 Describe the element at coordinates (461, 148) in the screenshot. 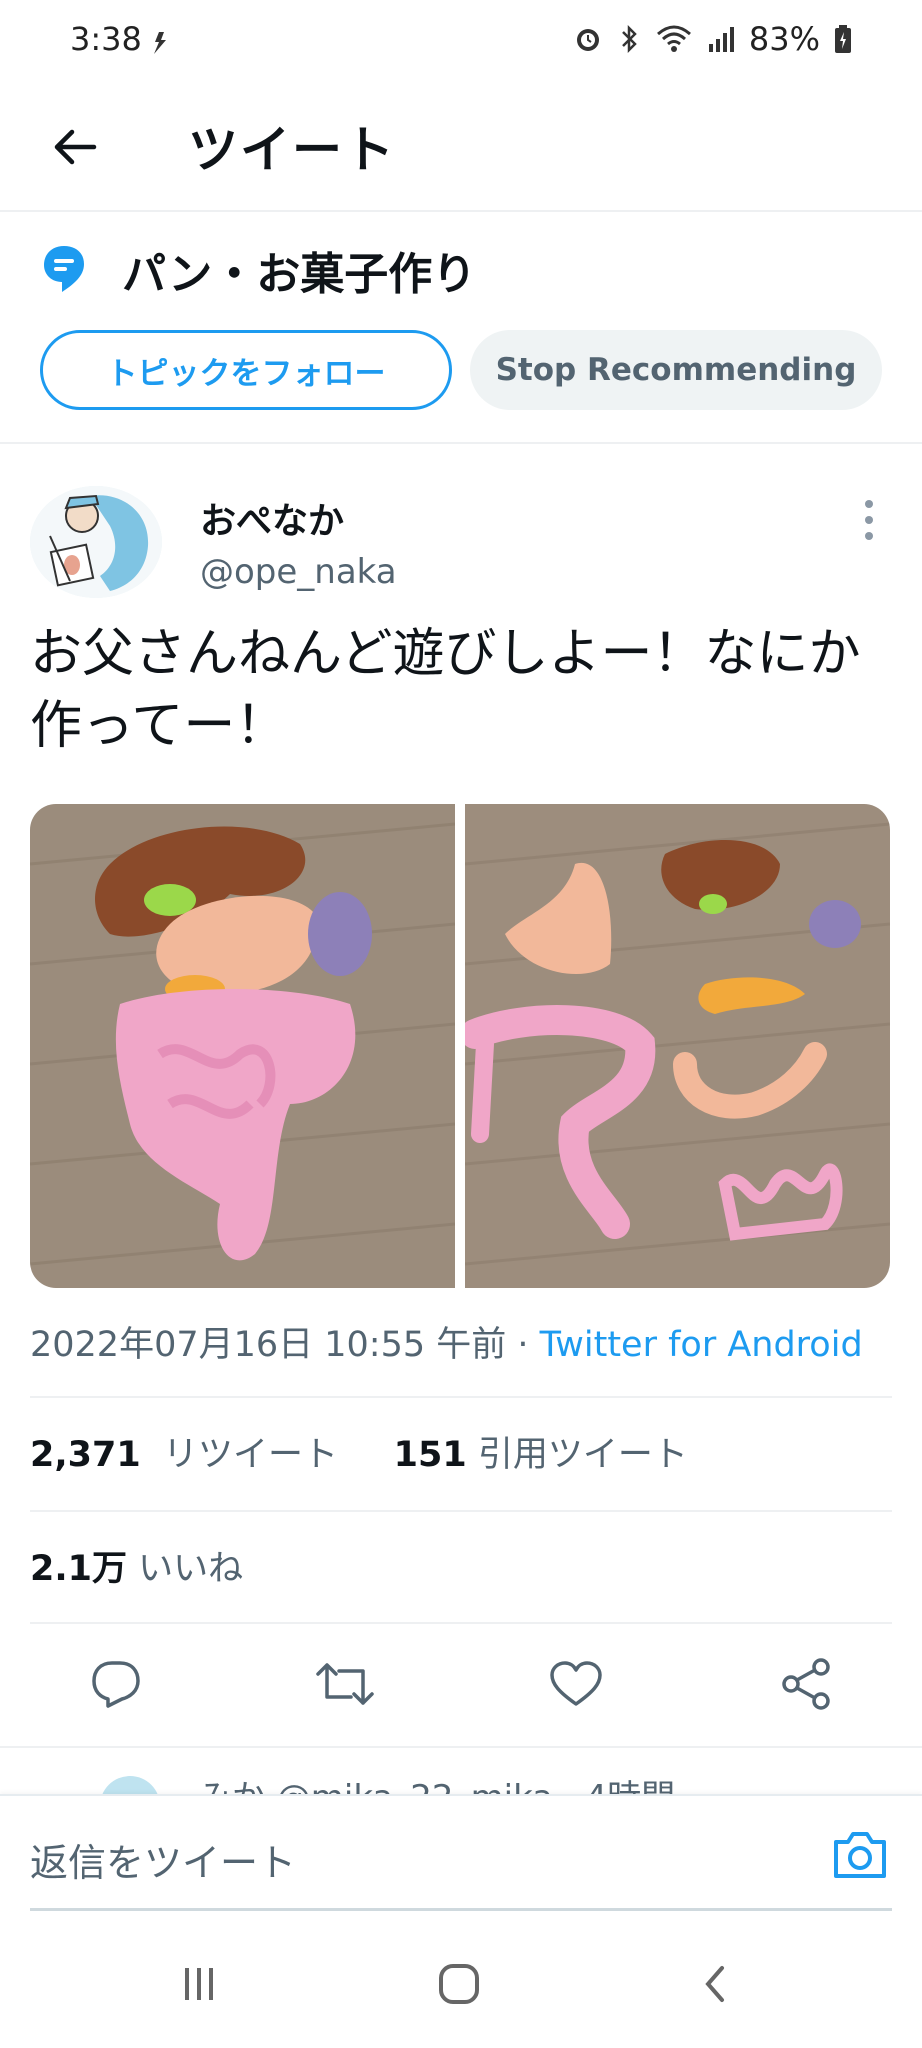

I see `top-app-bar: ツイート` at that location.